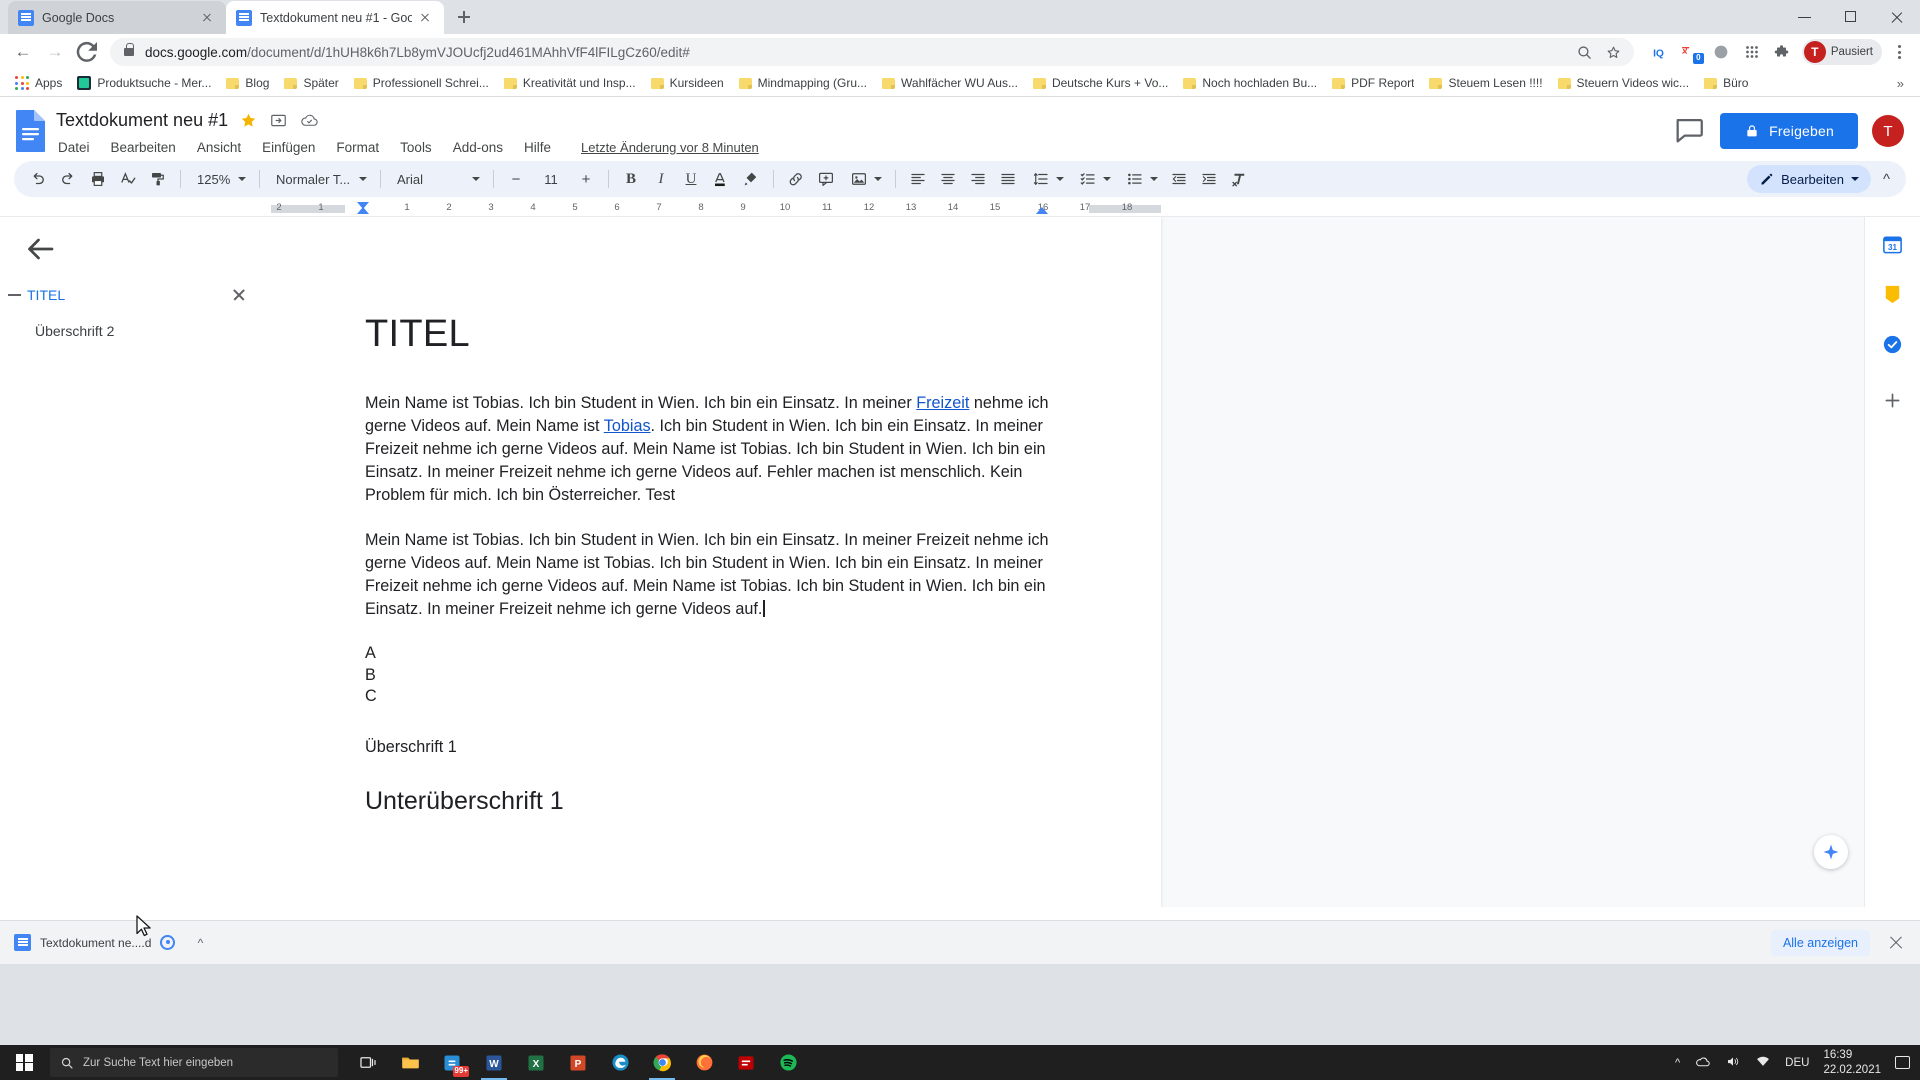 The width and height of the screenshot is (1920, 1080). Describe the element at coordinates (620, 1062) in the screenshot. I see `edge-legacy-icon` at that location.